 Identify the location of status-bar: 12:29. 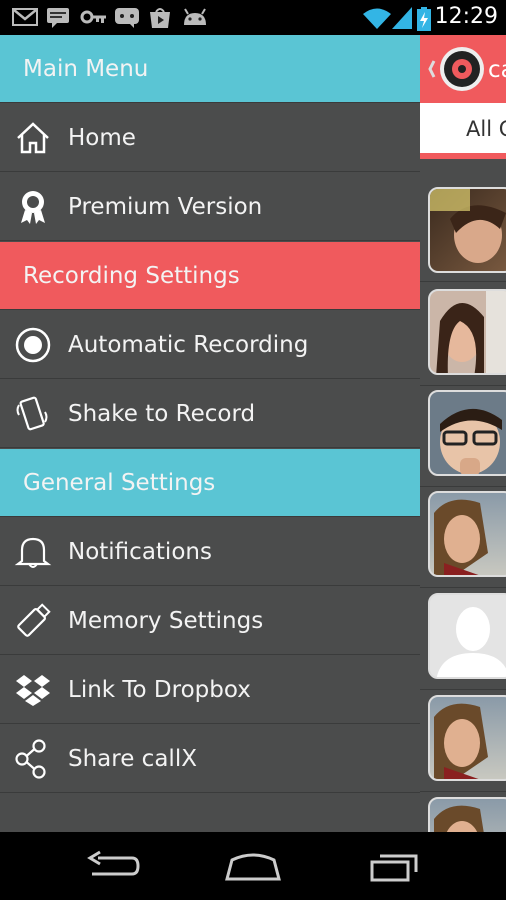
(253, 17).